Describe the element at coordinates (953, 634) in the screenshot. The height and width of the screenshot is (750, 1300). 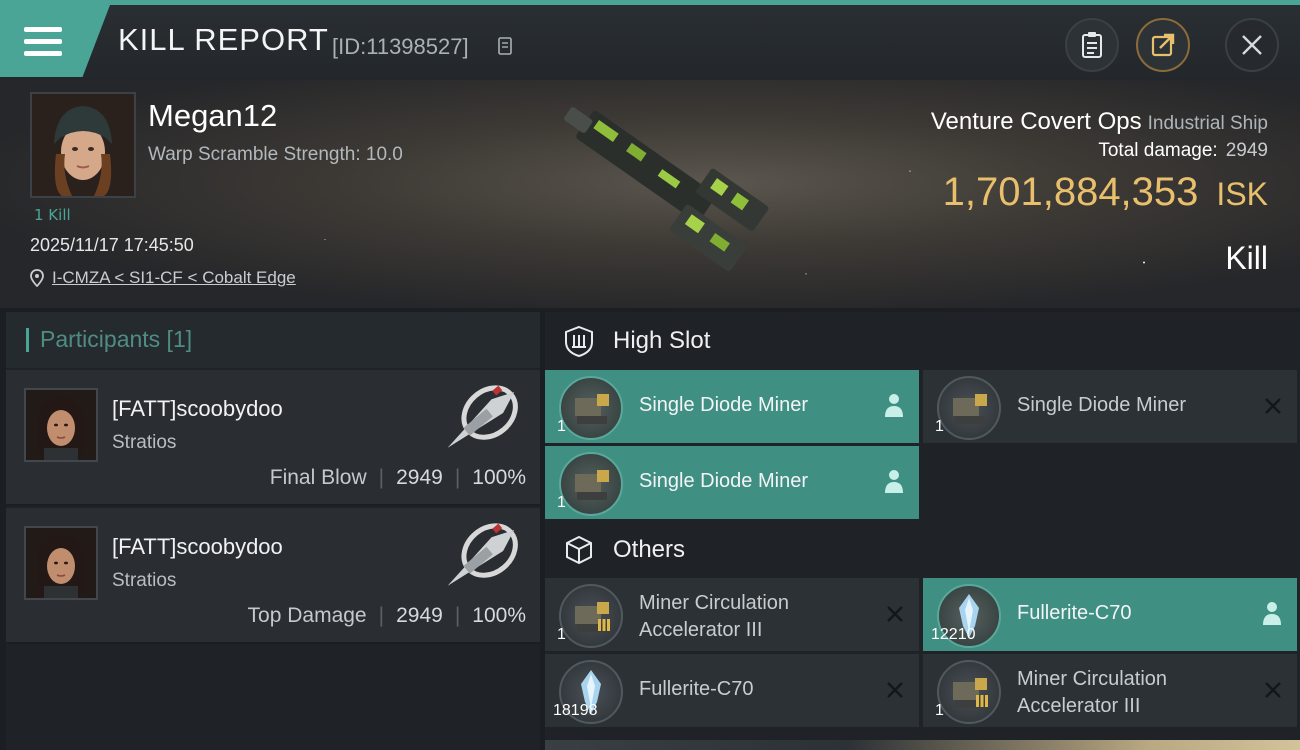
I see `item-quantity: 12210` at that location.